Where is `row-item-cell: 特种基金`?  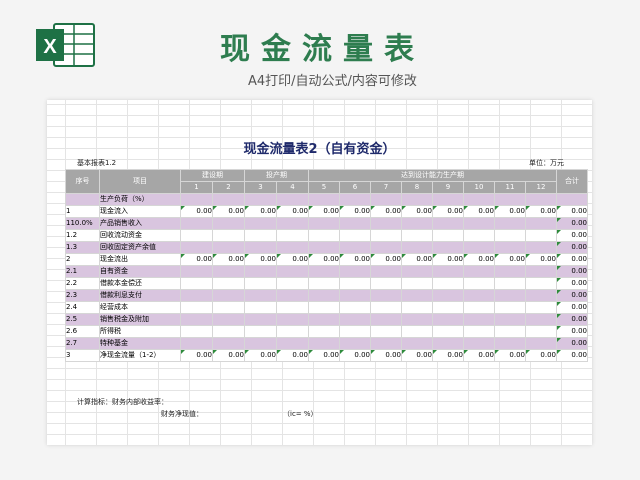 row-item-cell: 特种基金 is located at coordinates (140, 343).